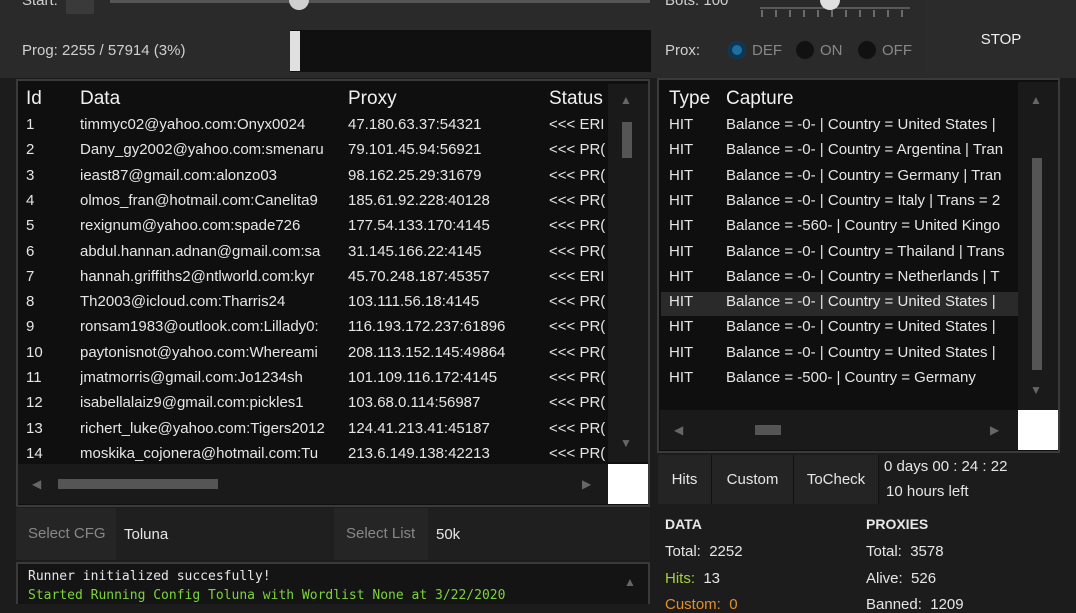 The height and width of the screenshot is (613, 1076). I want to click on tab-custom: Custom, so click(753, 479).